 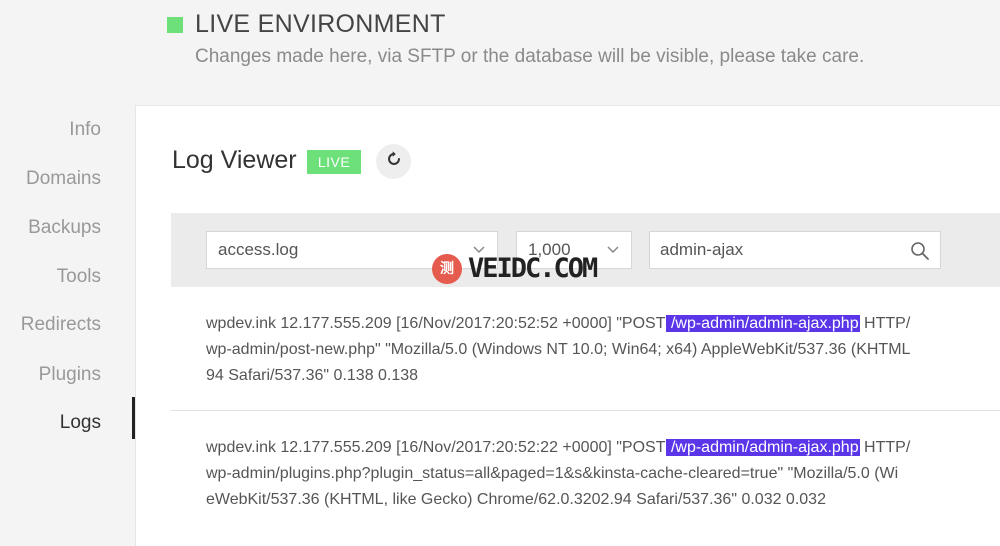 What do you see at coordinates (61, 325) in the screenshot?
I see `sidebar-item-redirects: Redirects` at bounding box center [61, 325].